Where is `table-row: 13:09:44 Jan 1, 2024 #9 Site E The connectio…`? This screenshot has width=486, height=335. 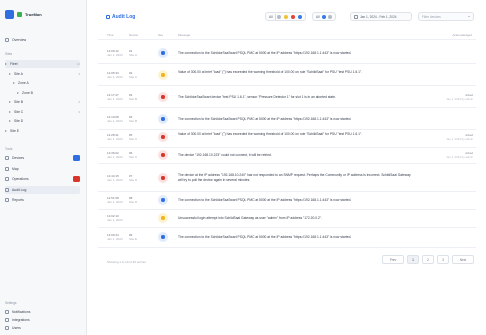 table-row: 13:09:44 Jan 1, 2024 #9 Site E The connectio… is located at coordinates (287, 237).